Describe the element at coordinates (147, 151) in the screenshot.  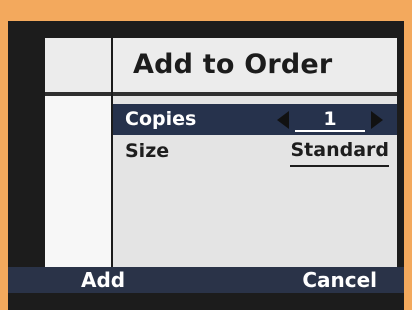
I see `size-label: Size` at that location.